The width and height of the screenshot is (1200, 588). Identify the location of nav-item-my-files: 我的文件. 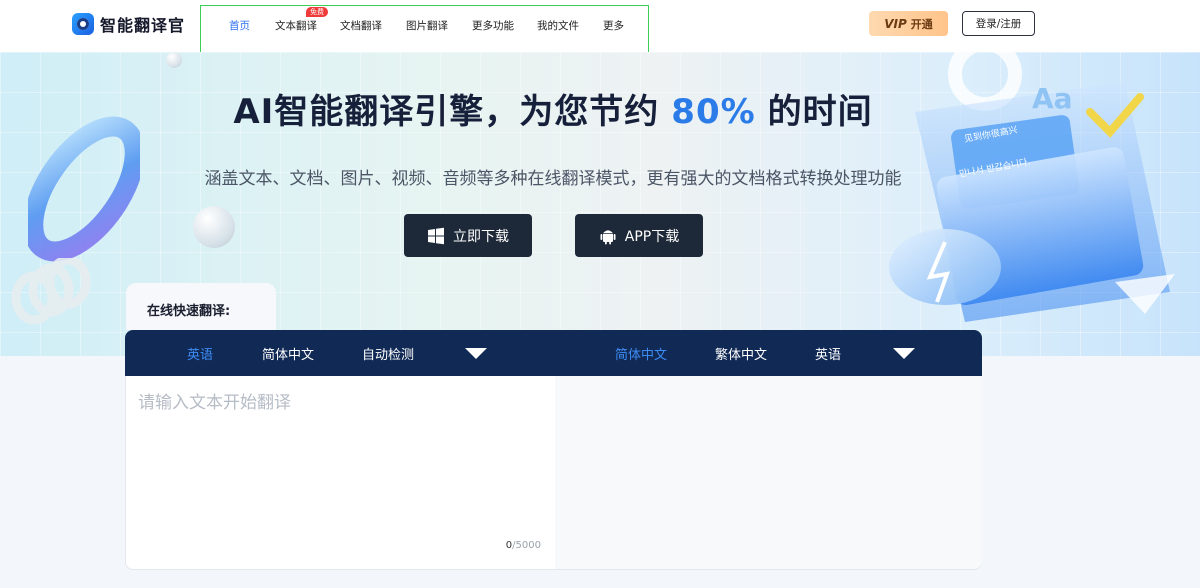
(558, 25).